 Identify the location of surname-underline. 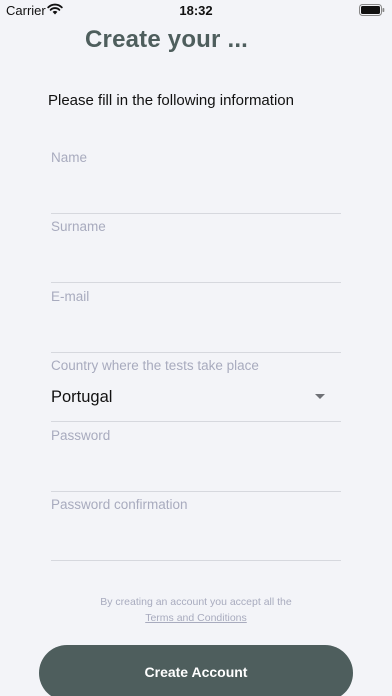
(196, 282).